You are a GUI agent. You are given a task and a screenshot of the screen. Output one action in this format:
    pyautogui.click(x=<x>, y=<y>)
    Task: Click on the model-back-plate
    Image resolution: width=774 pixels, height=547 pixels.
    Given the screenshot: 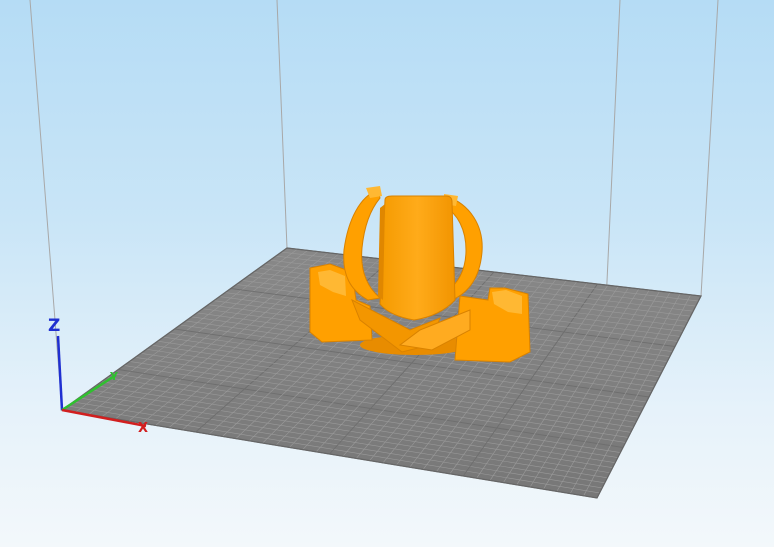 What is the action you would take?
    pyautogui.click(x=417, y=258)
    